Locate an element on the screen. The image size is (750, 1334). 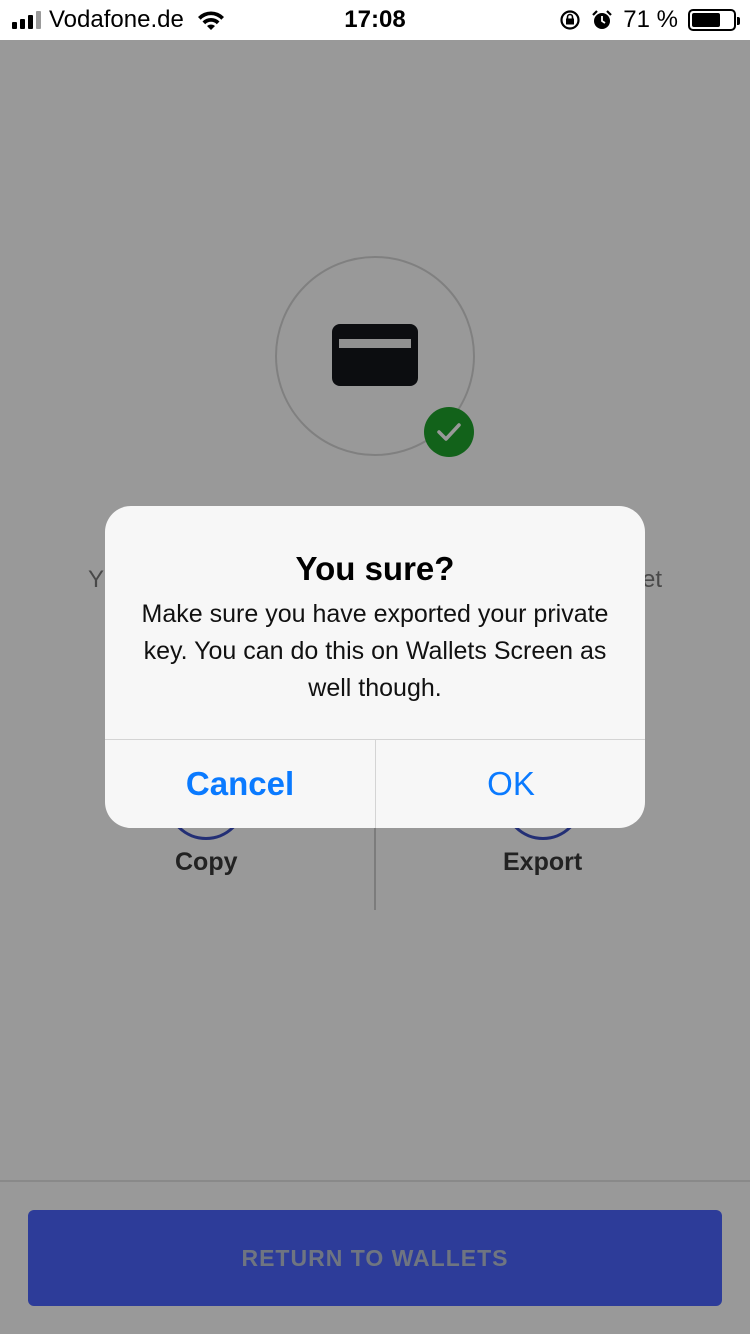
battery-fill is located at coordinates (706, 20).